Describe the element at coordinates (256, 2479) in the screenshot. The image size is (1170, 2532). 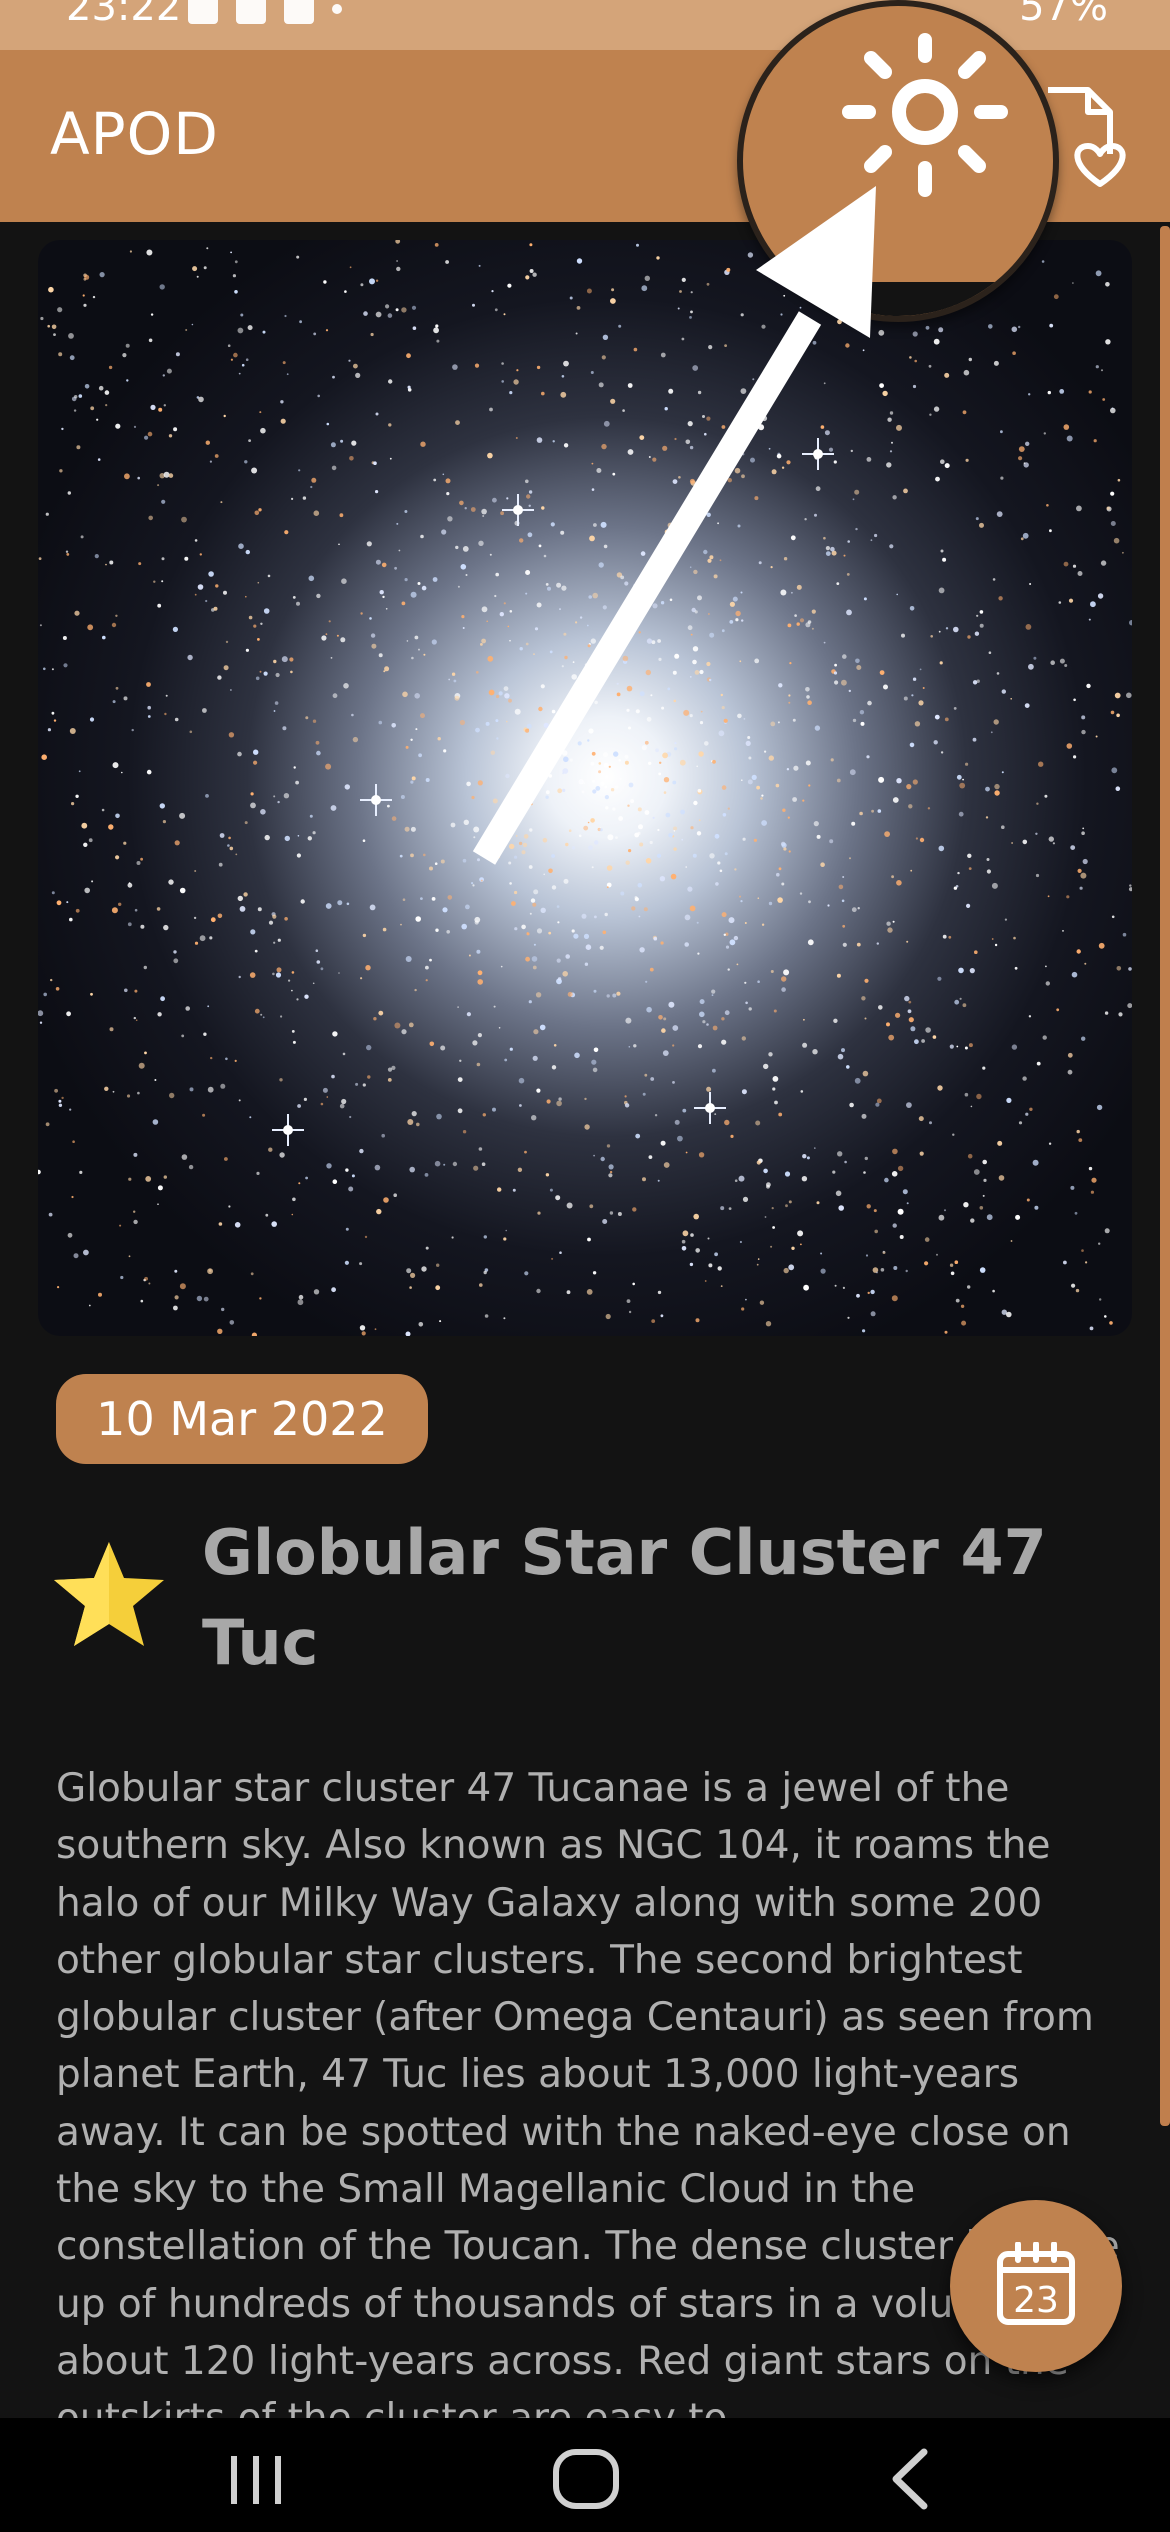
I see `recents-icon` at that location.